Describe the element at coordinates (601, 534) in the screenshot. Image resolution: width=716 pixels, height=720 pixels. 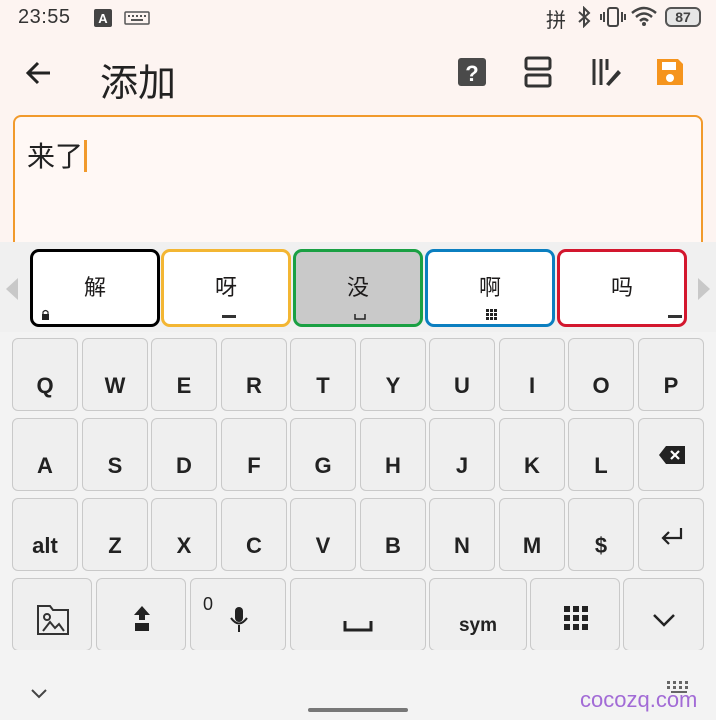
I see `key-dollar: $` at that location.